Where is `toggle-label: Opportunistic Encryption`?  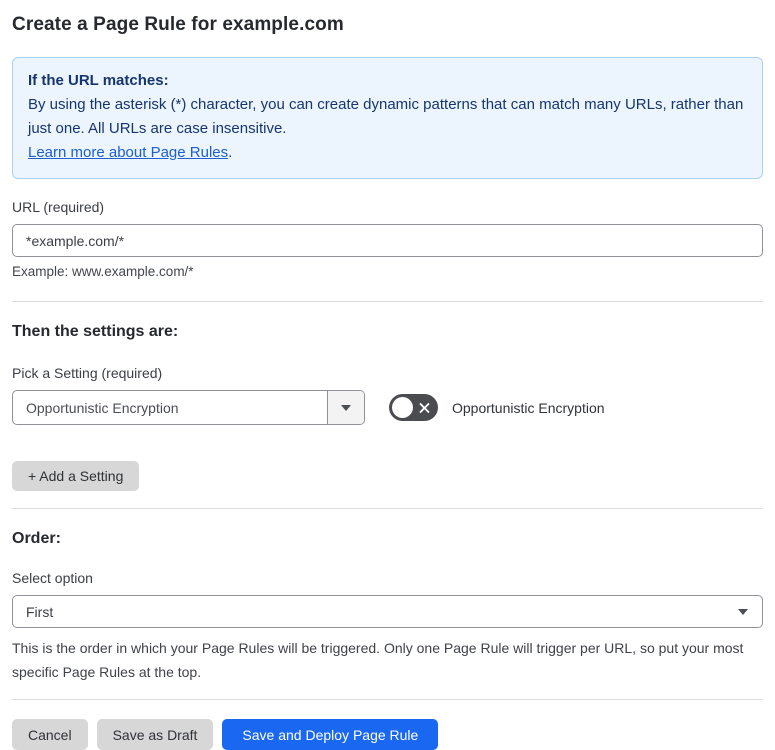
toggle-label: Opportunistic Encryption is located at coordinates (528, 407).